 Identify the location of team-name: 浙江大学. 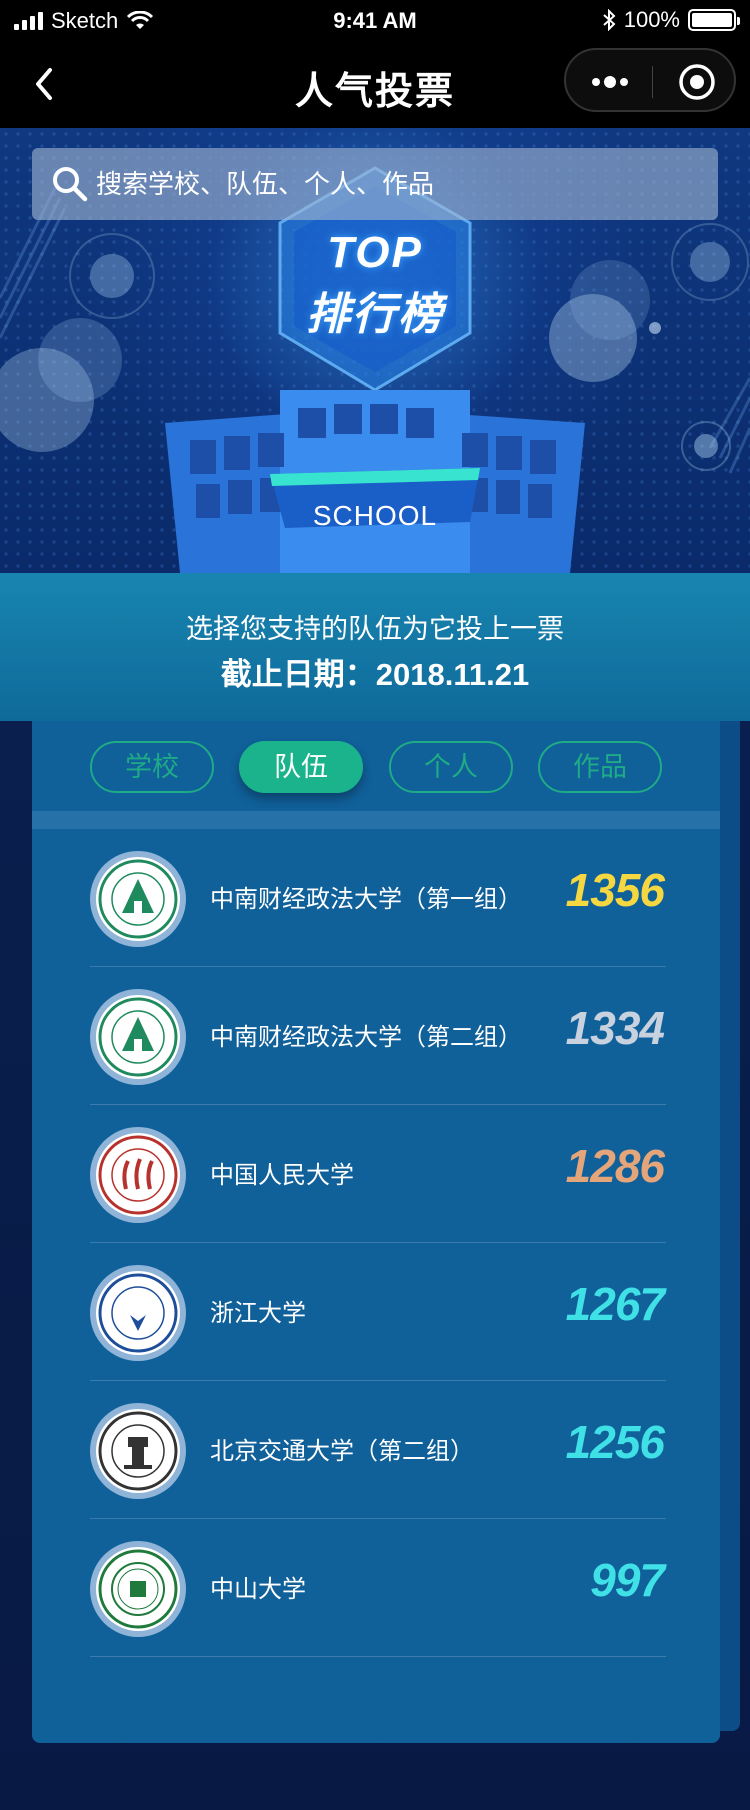
(258, 1313).